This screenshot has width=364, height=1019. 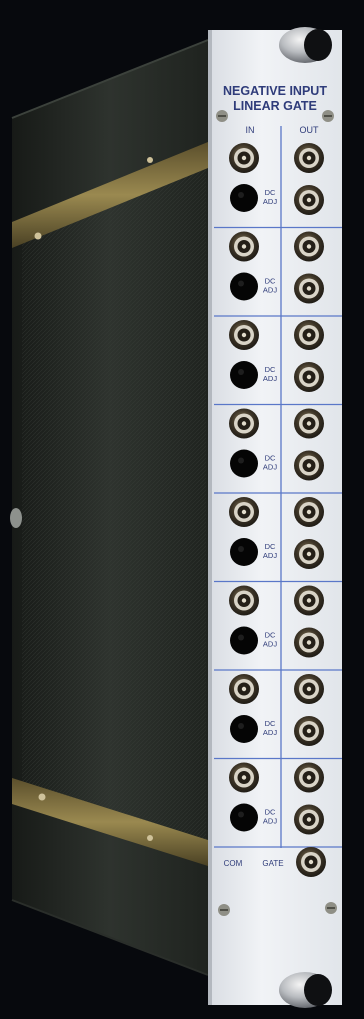 I want to click on column-in-label: IN, so click(x=250, y=130).